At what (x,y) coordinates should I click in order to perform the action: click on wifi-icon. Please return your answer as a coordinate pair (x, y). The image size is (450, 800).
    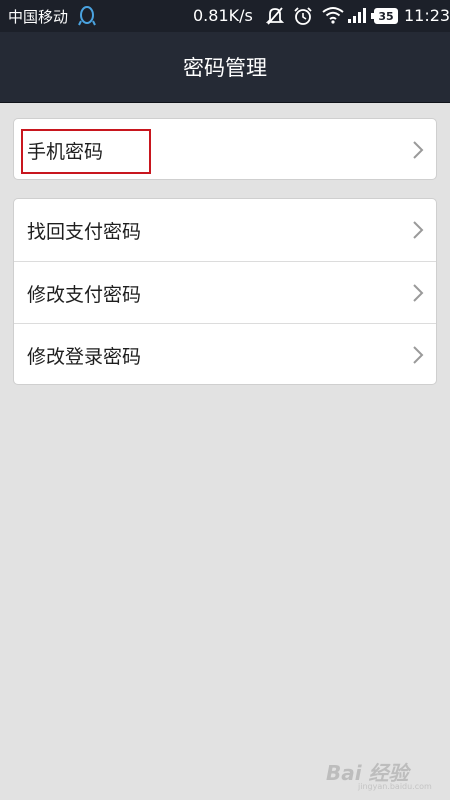
    Looking at the image, I should click on (333, 15).